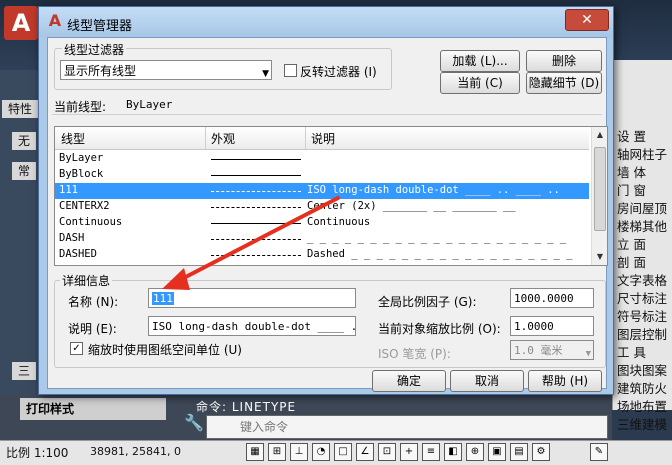 Image resolution: width=672 pixels, height=465 pixels. I want to click on delete-button: 删除, so click(564, 61).